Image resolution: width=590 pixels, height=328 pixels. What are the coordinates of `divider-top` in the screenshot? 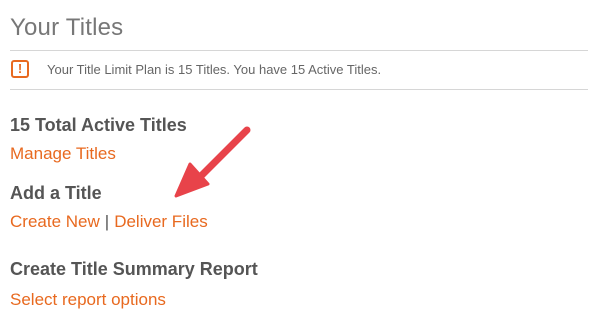 It's located at (299, 50).